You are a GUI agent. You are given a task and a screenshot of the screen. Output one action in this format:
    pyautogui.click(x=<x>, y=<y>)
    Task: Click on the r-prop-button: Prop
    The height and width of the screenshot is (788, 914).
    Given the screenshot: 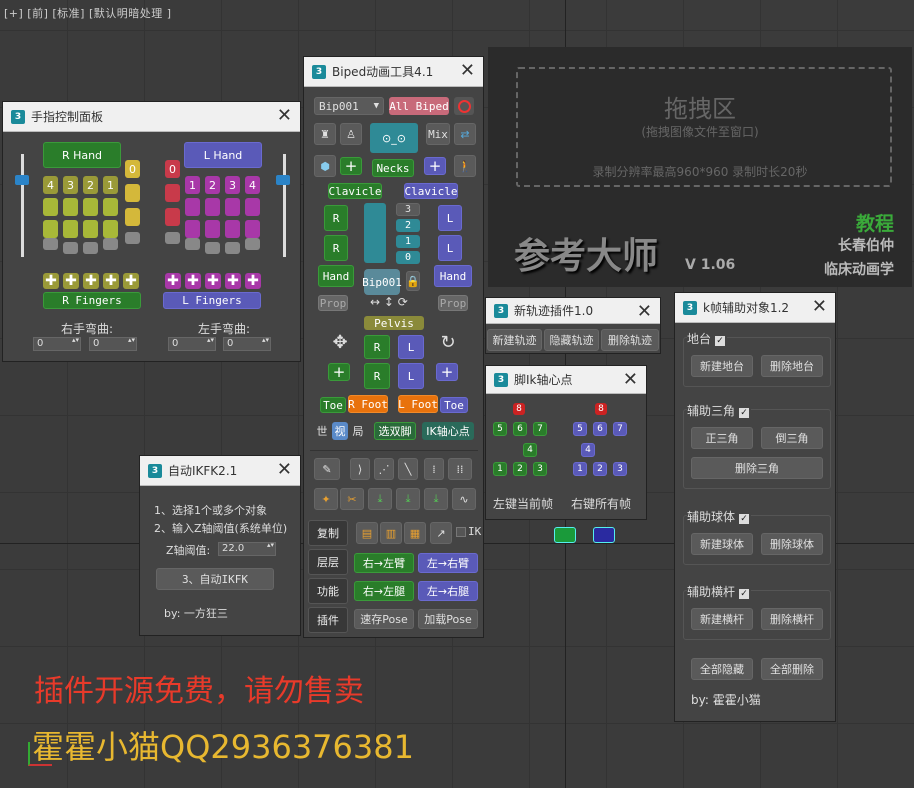 What is the action you would take?
    pyautogui.click(x=333, y=303)
    